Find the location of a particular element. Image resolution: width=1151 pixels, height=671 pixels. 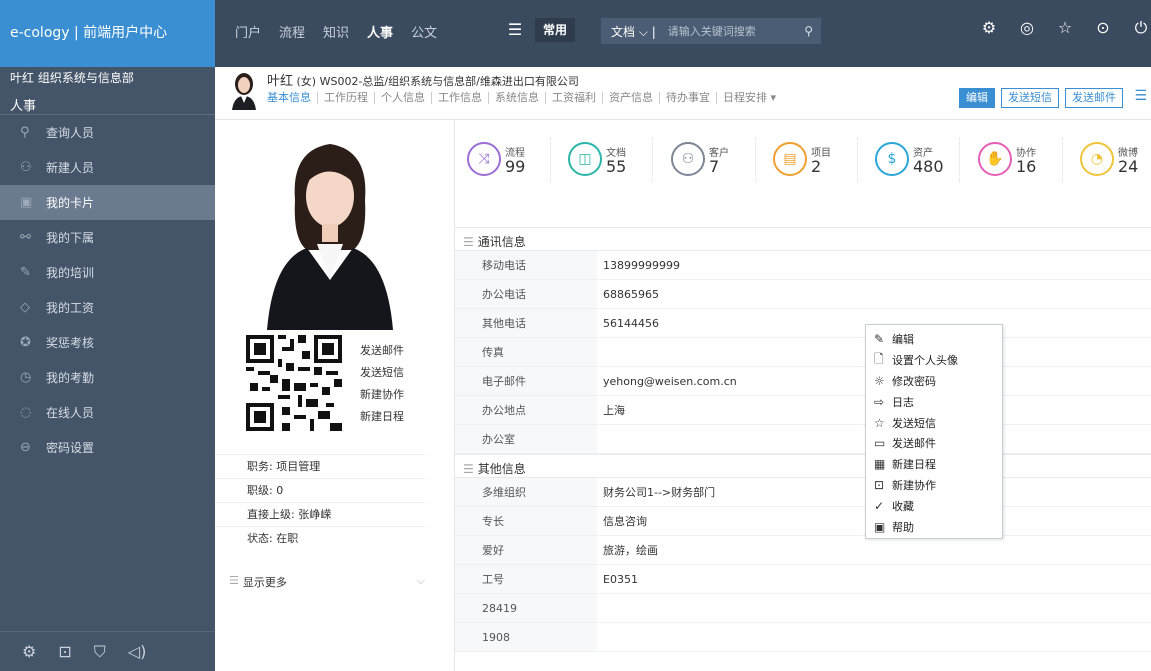

nav-workflow: 流程 is located at coordinates (292, 31).